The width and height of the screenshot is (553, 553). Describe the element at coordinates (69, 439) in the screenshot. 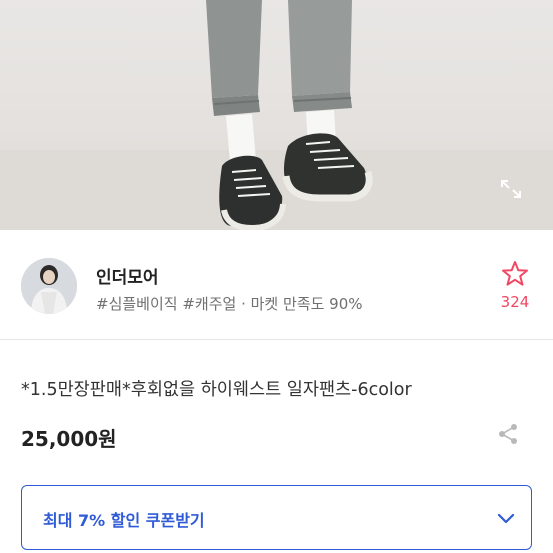

I see `product-price: 25,000원` at that location.